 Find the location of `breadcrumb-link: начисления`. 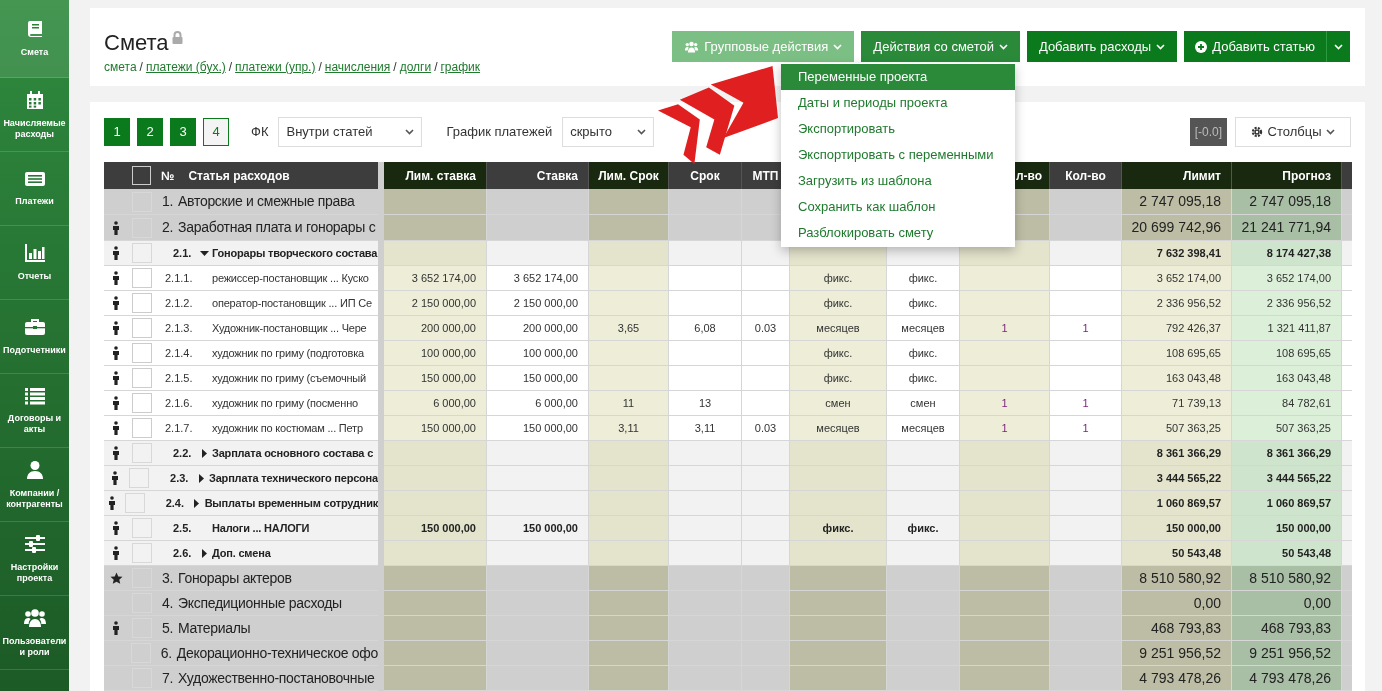

breadcrumb-link: начисления is located at coordinates (357, 67).